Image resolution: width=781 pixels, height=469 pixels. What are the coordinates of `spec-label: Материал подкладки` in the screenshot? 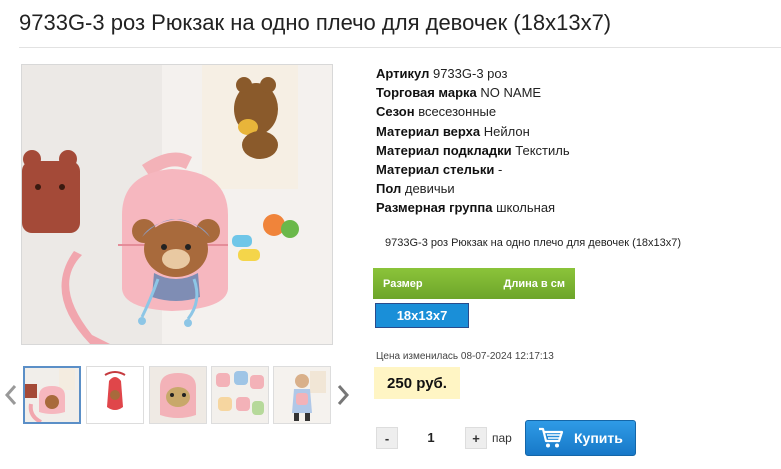 It's located at (444, 150).